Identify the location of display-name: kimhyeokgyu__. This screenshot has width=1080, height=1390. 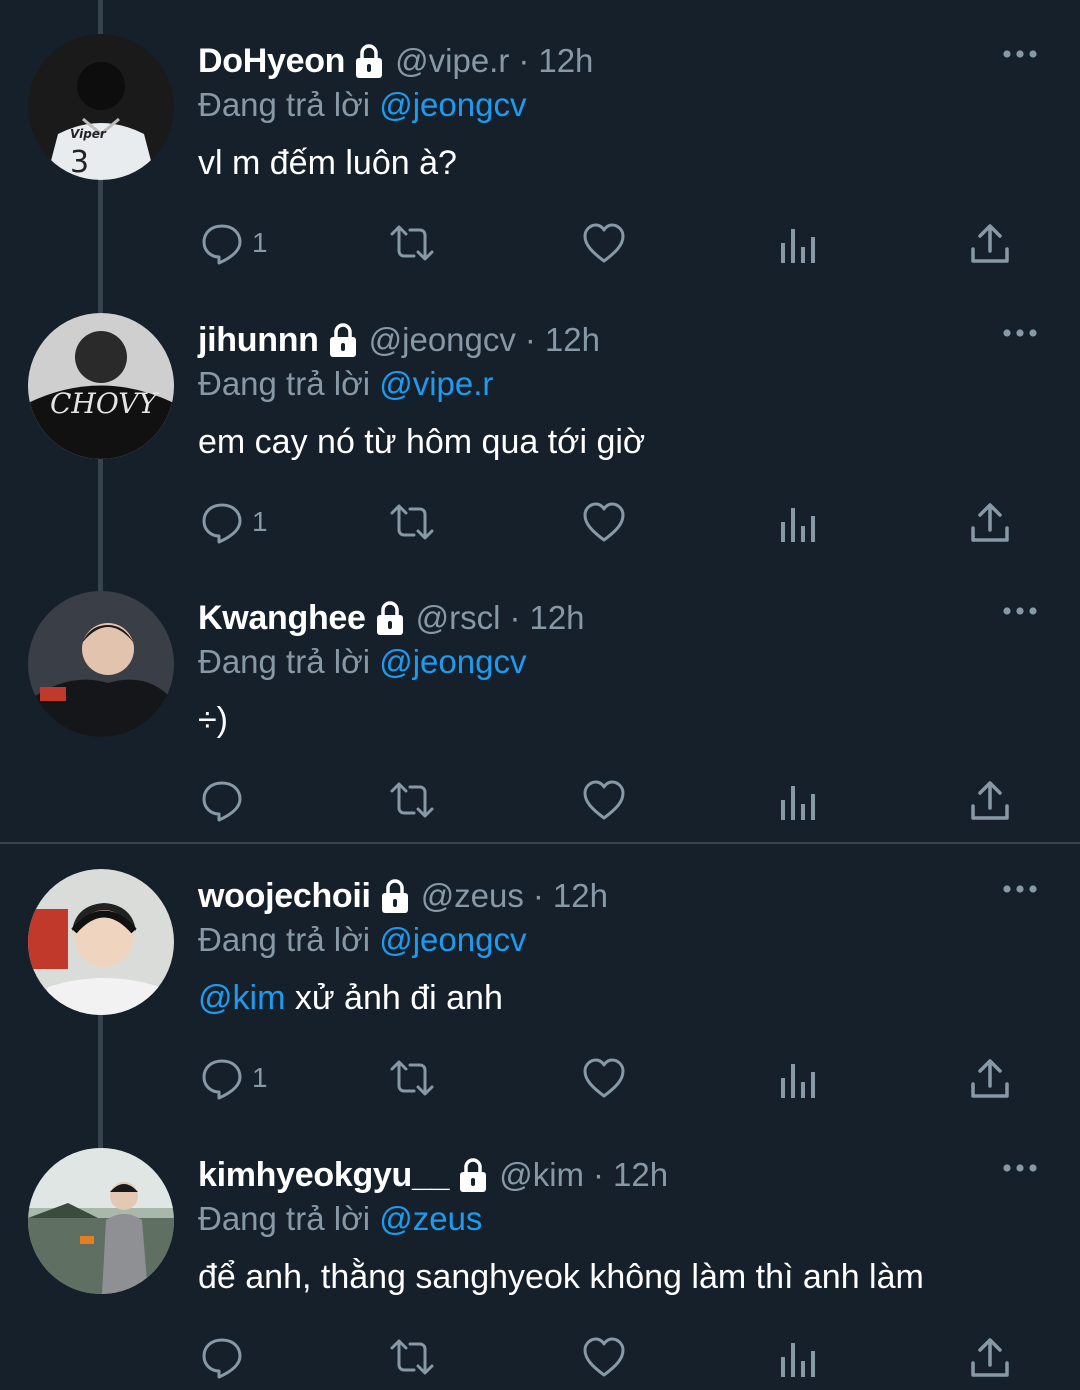
(324, 1175).